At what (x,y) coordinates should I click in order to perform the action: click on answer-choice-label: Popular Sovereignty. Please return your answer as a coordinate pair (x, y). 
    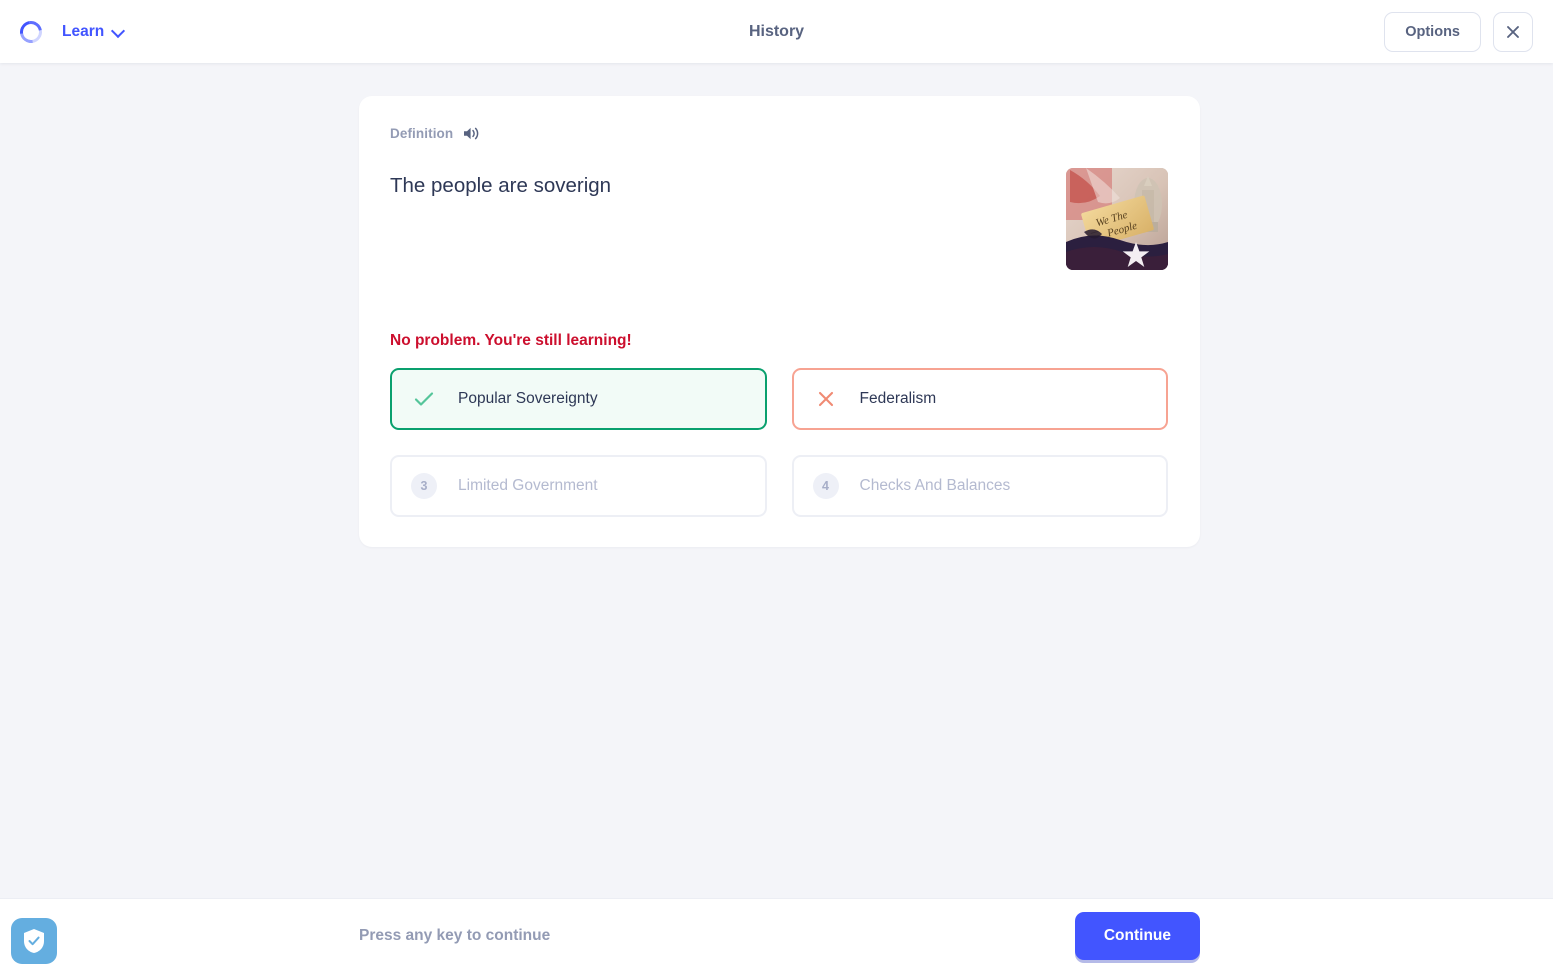
    Looking at the image, I should click on (528, 398).